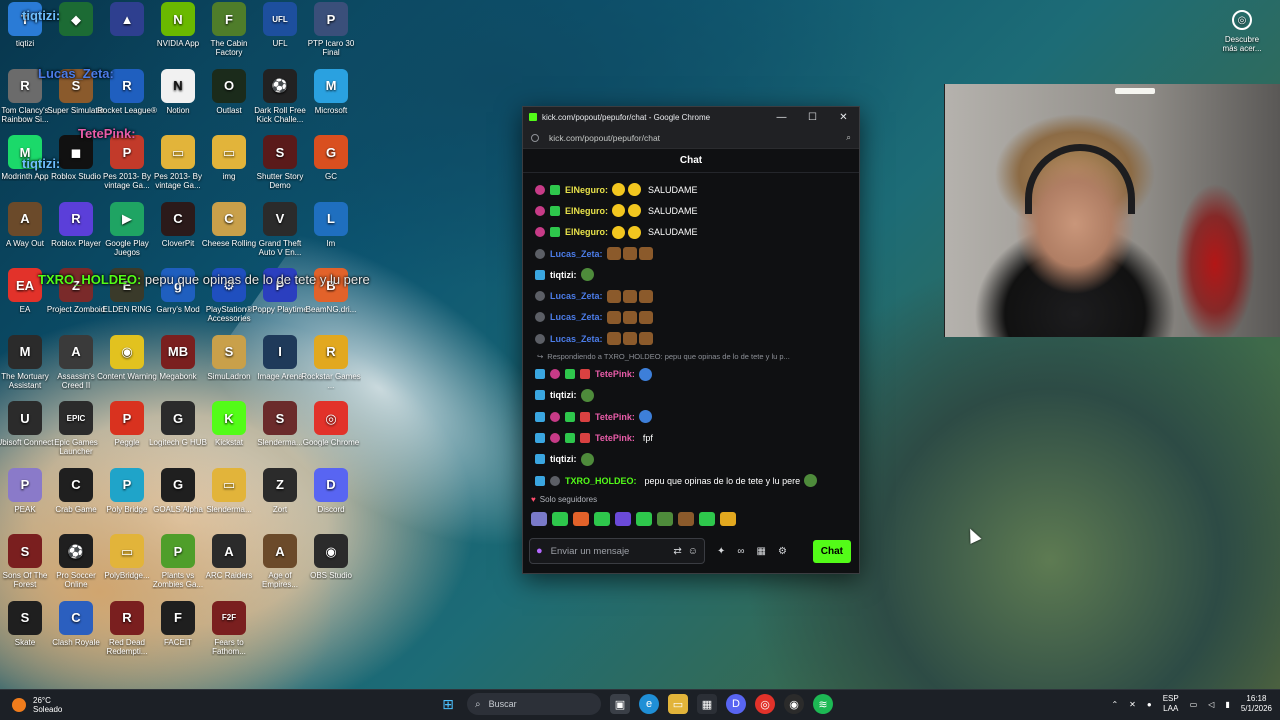 The height and width of the screenshot is (720, 1280). I want to click on mic-icon: ●, so click(1149, 704).